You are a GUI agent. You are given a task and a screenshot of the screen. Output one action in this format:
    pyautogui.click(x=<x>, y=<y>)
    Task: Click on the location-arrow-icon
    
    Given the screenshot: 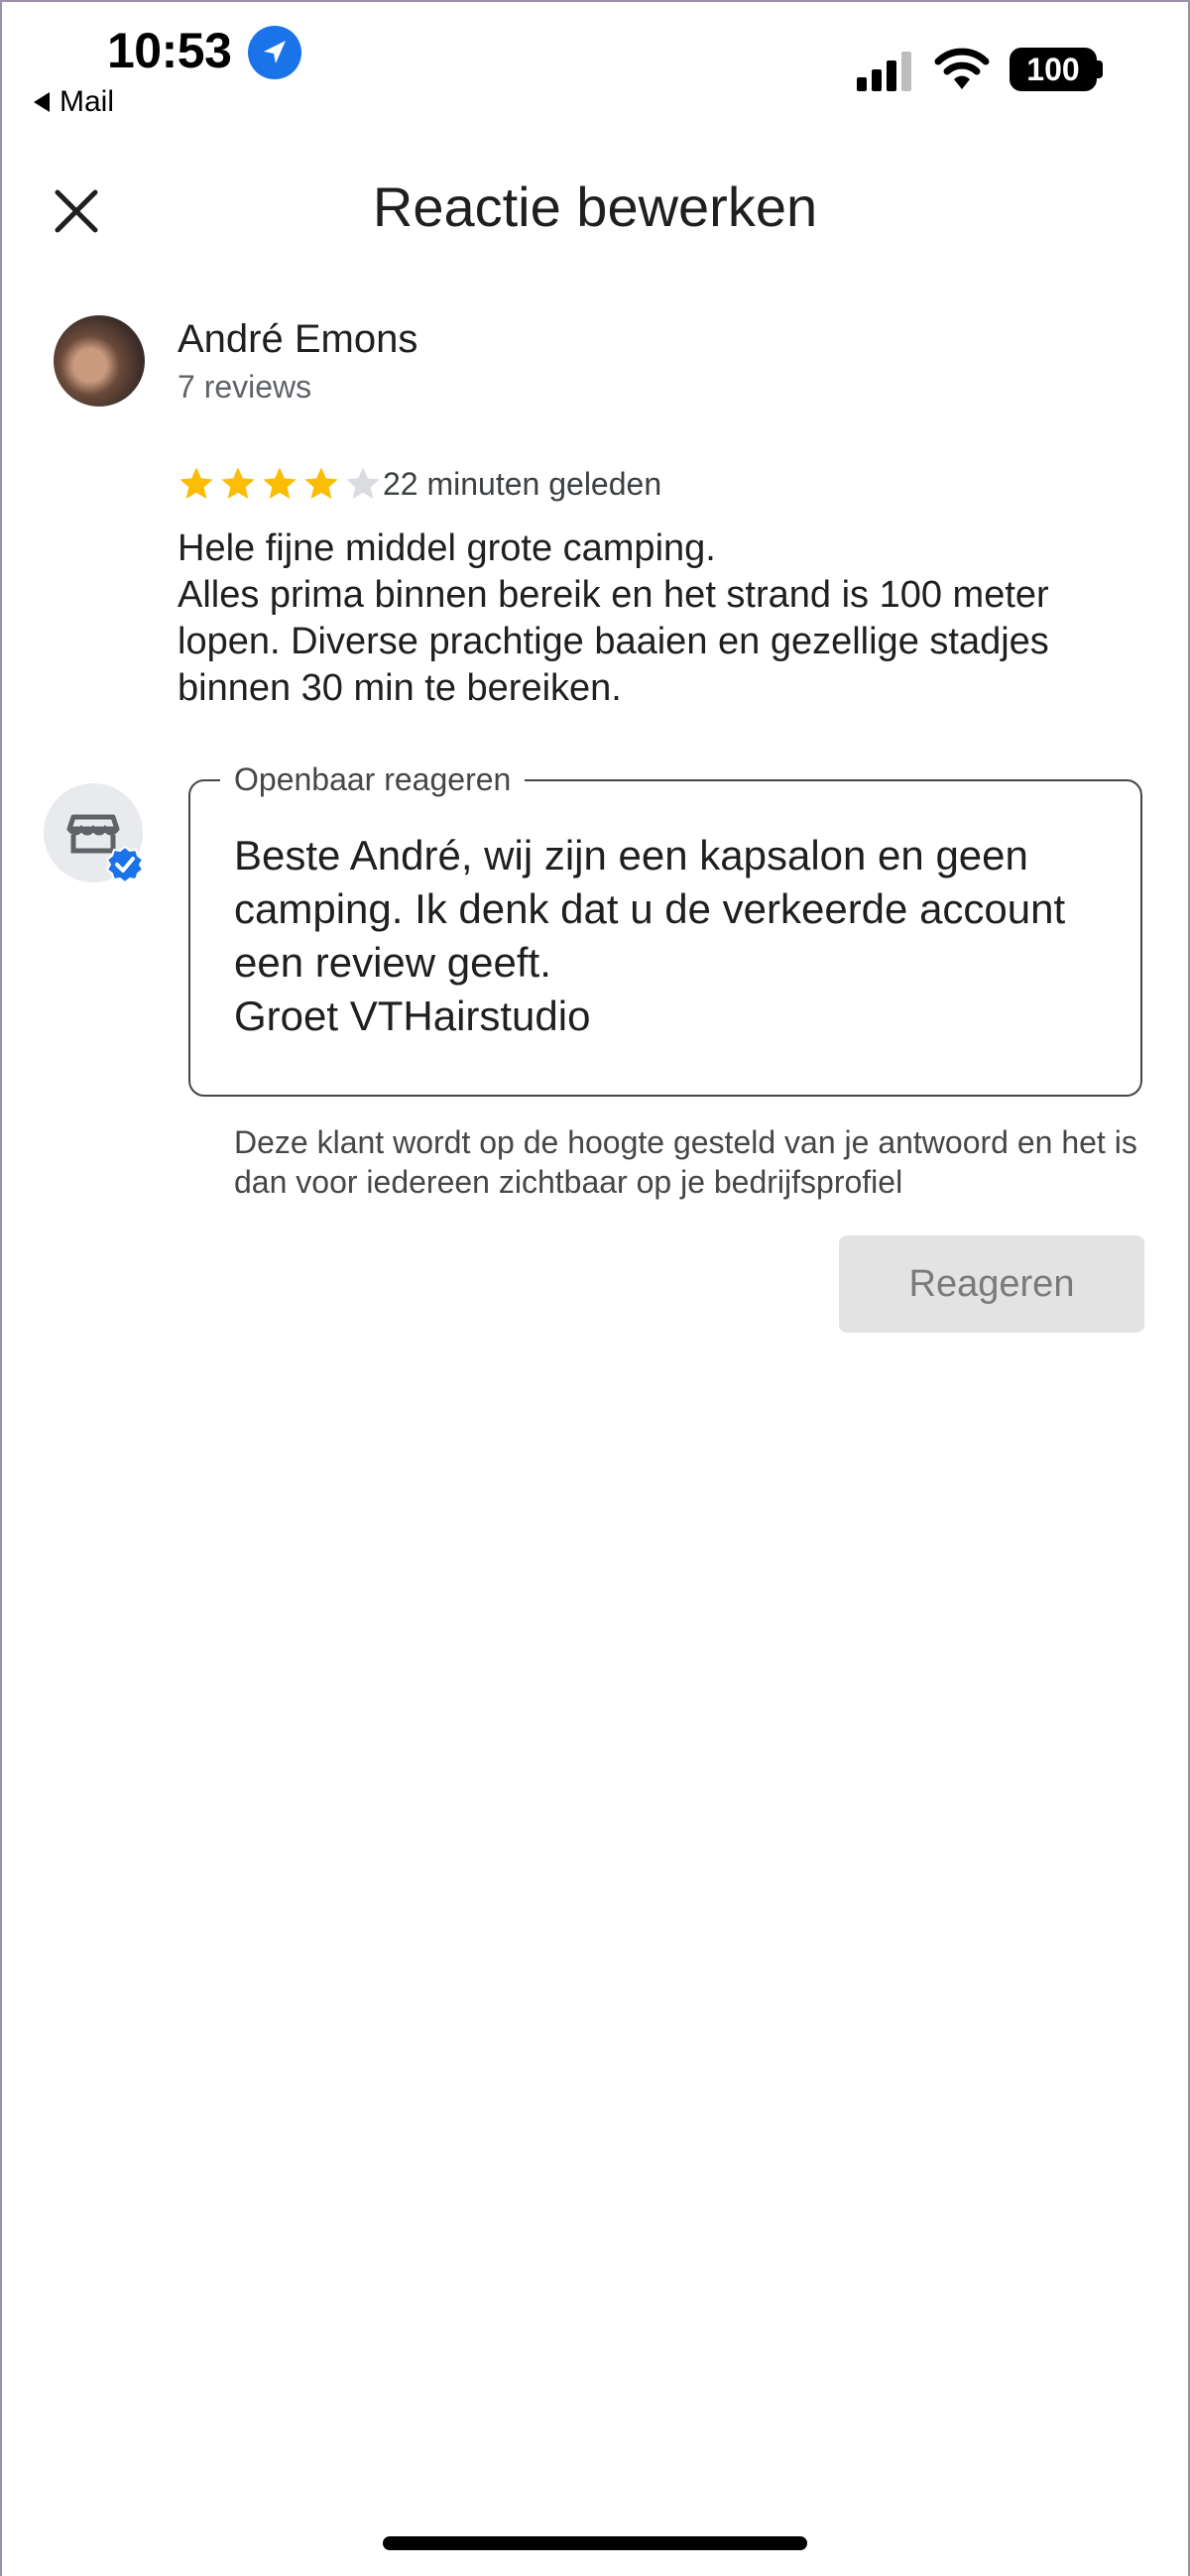 What is the action you would take?
    pyautogui.click(x=274, y=53)
    